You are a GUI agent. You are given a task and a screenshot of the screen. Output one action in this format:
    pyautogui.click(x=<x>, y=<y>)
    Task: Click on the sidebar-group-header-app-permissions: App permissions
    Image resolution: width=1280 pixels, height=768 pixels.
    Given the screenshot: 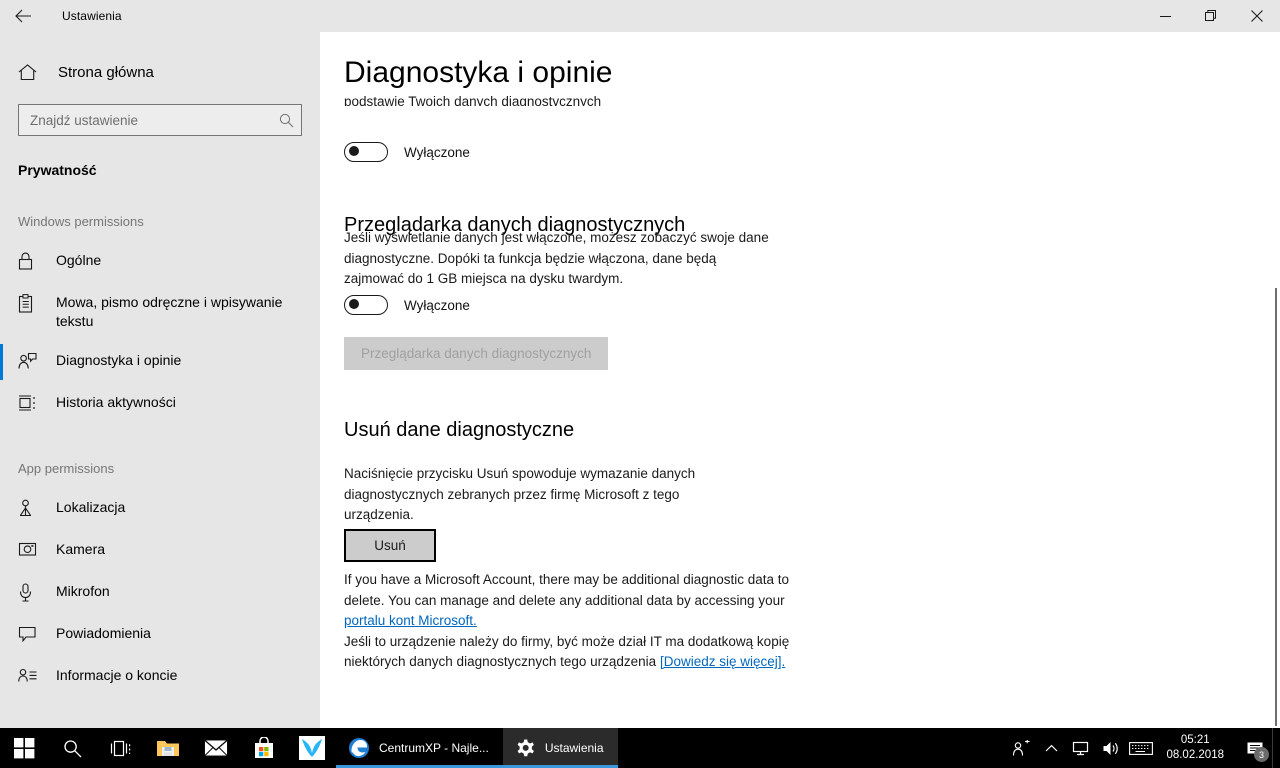 What is the action you would take?
    pyautogui.click(x=66, y=468)
    